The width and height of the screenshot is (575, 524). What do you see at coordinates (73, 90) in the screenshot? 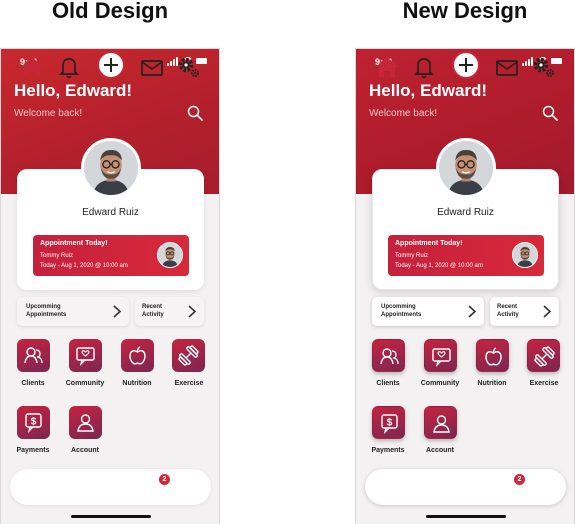
I see `greeting-title: Hello, Edward!` at bounding box center [73, 90].